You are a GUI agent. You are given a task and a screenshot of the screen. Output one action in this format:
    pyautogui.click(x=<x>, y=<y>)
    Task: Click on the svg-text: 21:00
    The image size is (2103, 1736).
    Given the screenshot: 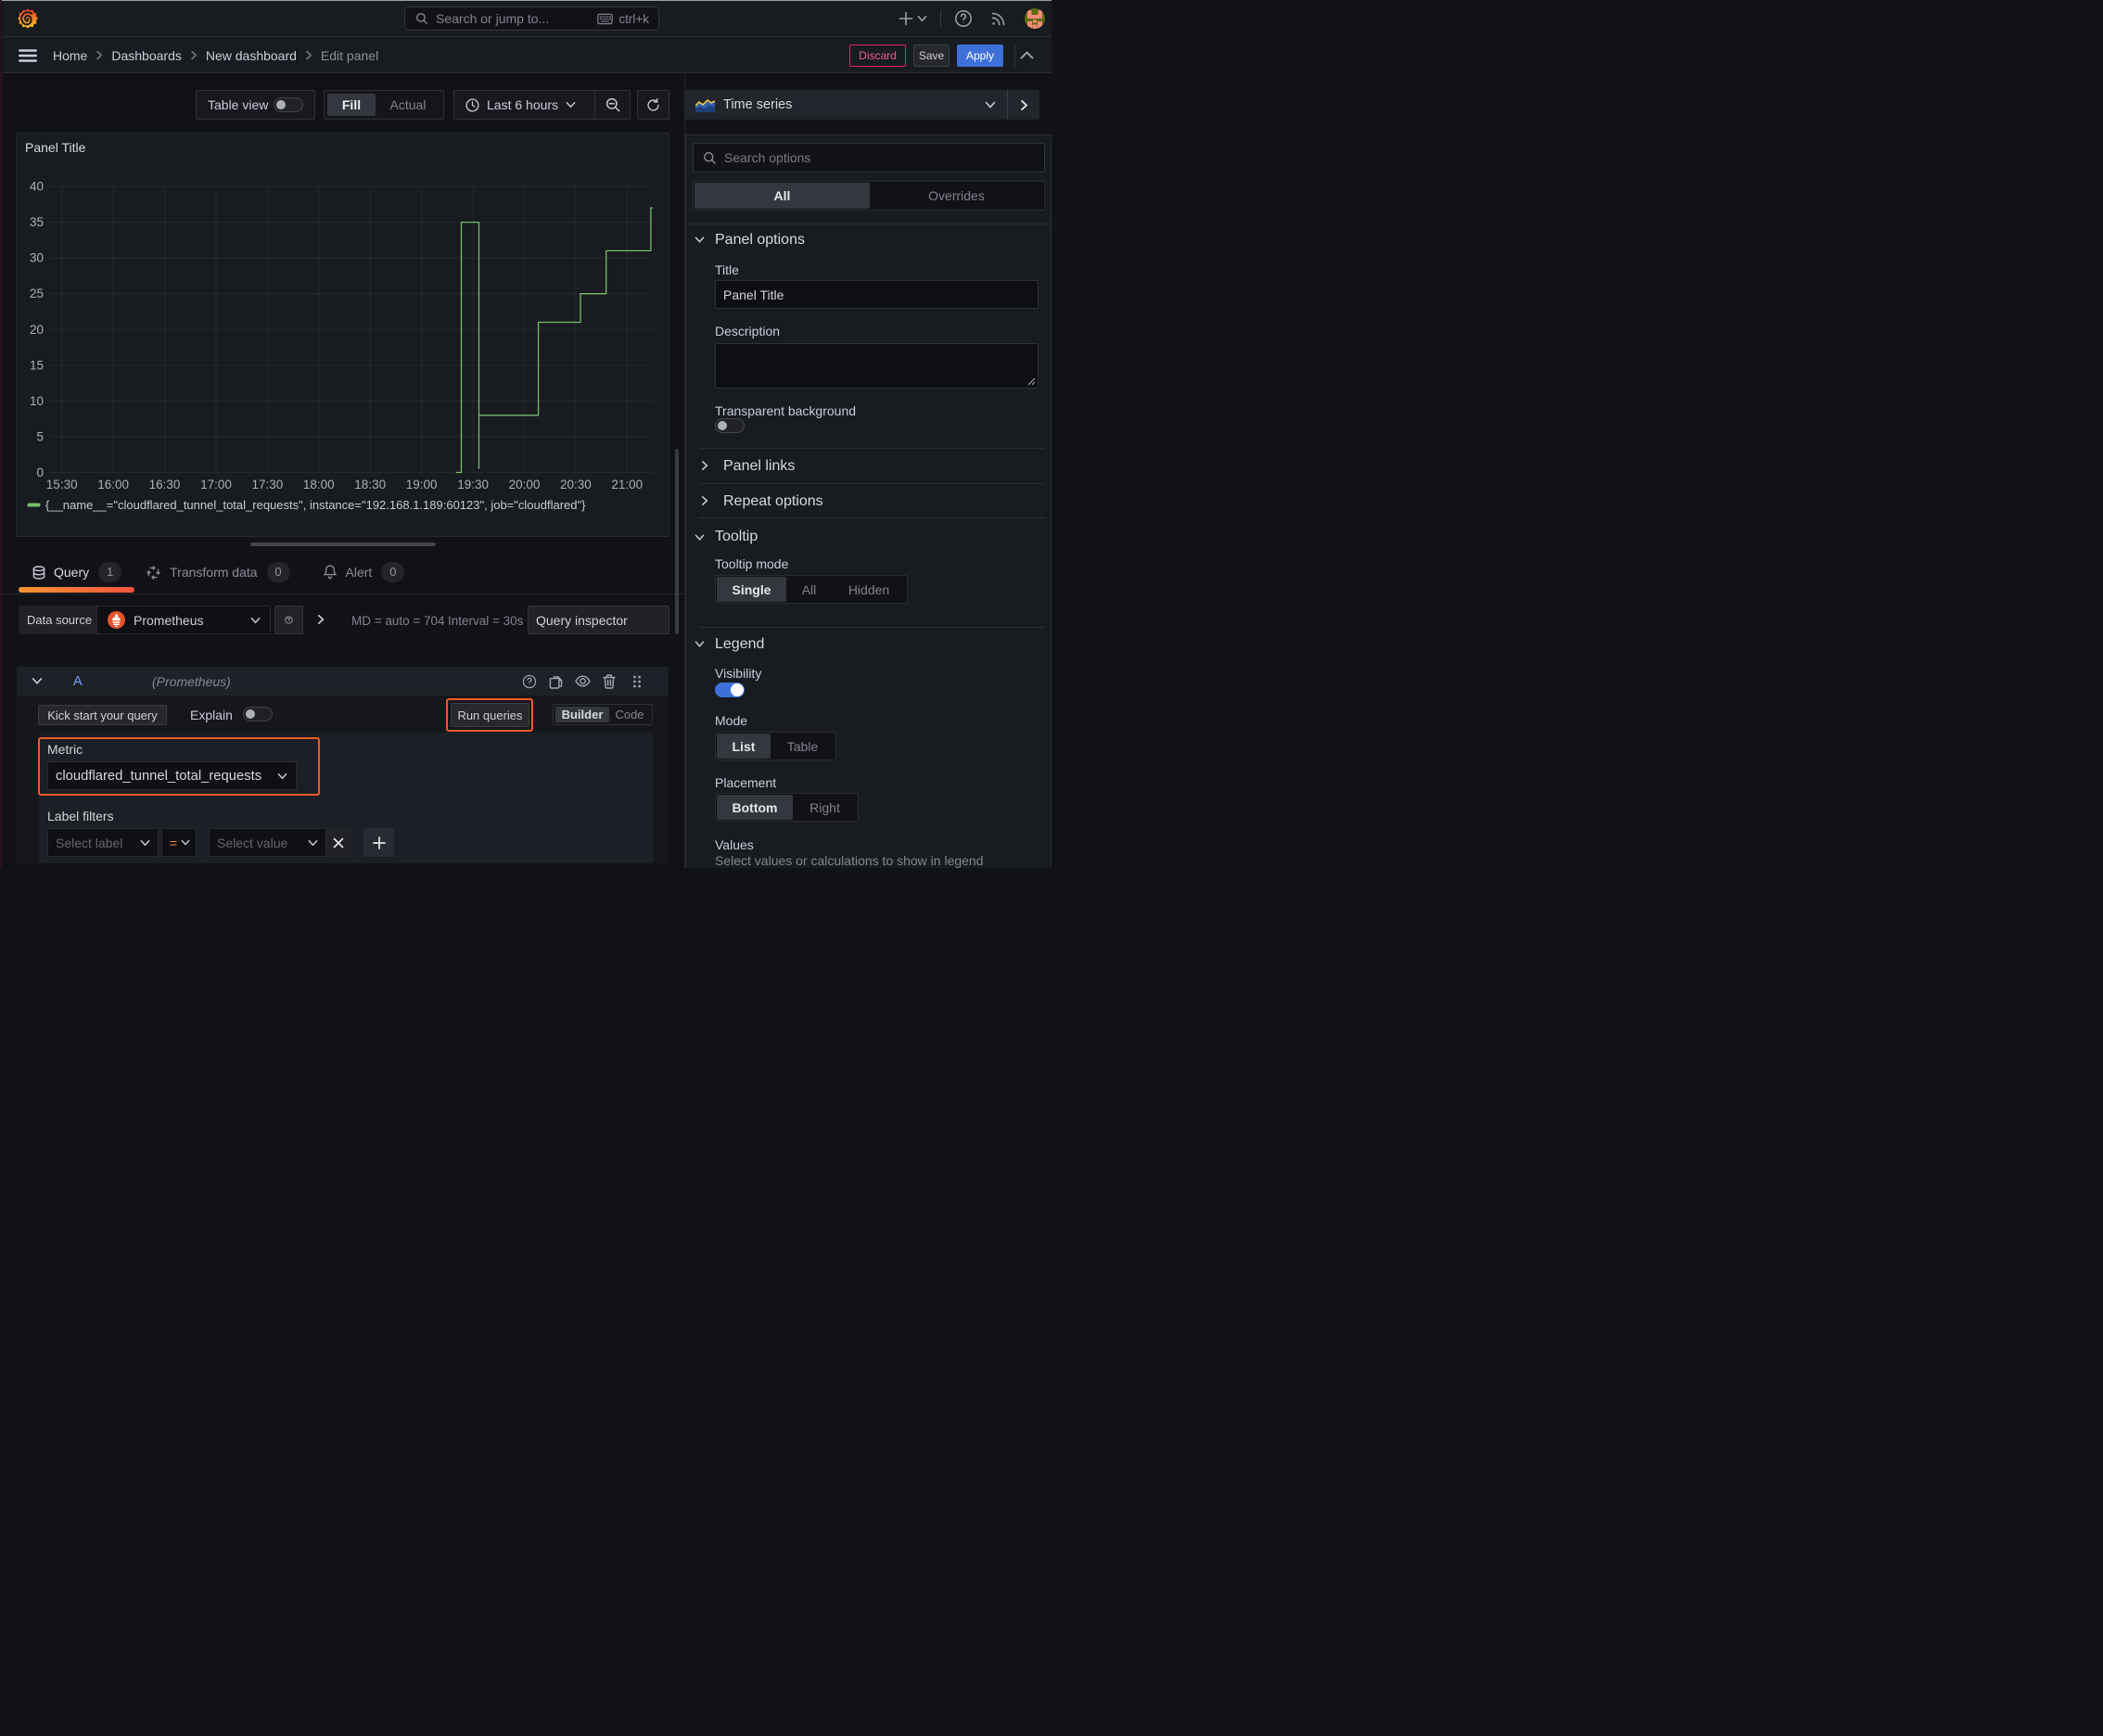 What is the action you would take?
    pyautogui.click(x=627, y=484)
    